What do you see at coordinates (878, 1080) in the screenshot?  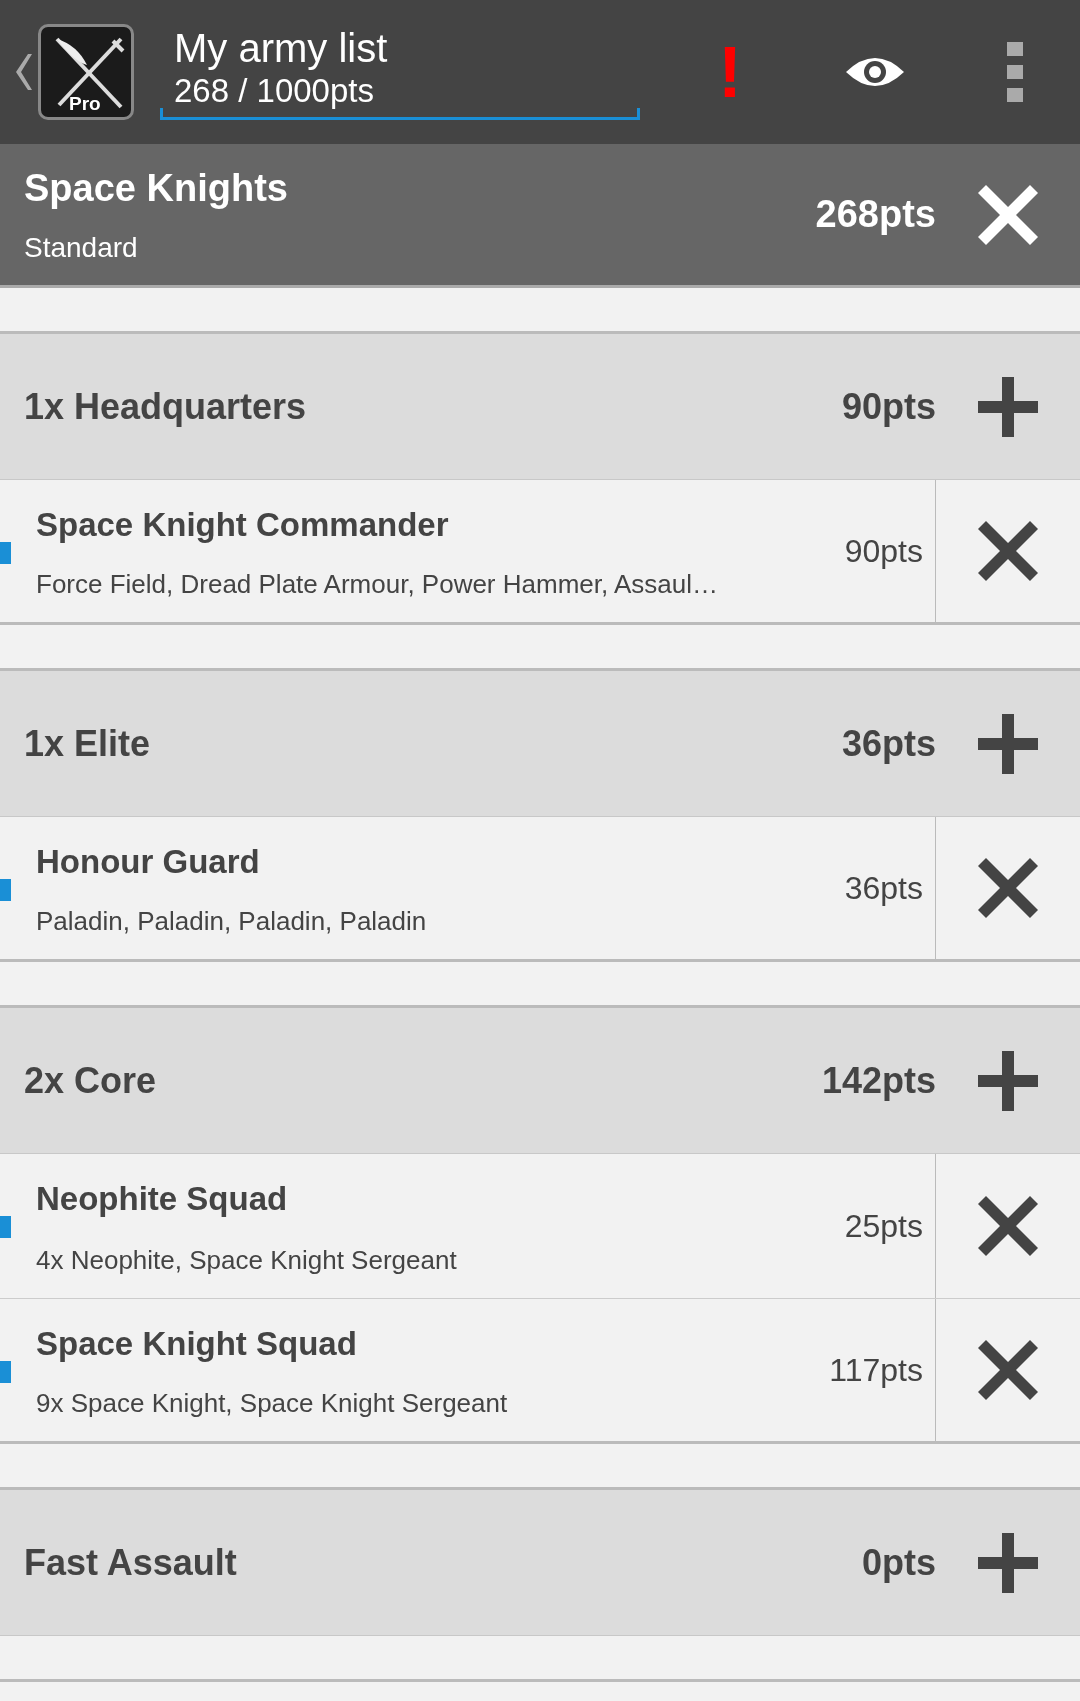 I see `section-points: 142pts` at bounding box center [878, 1080].